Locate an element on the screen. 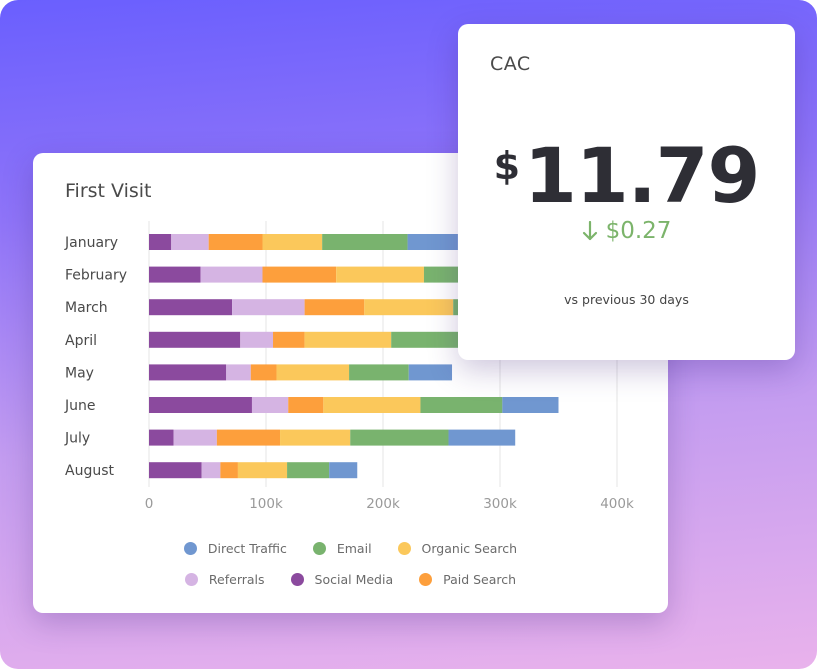 This screenshot has height=669, width=817. x-tick-label: 0 is located at coordinates (149, 504).